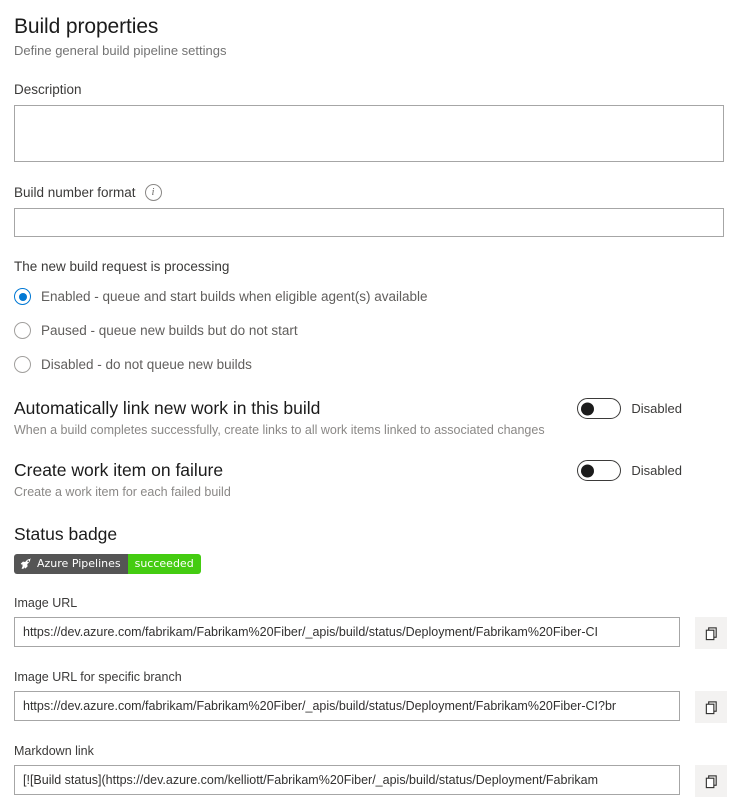  I want to click on create-work-item-toggle, so click(599, 470).